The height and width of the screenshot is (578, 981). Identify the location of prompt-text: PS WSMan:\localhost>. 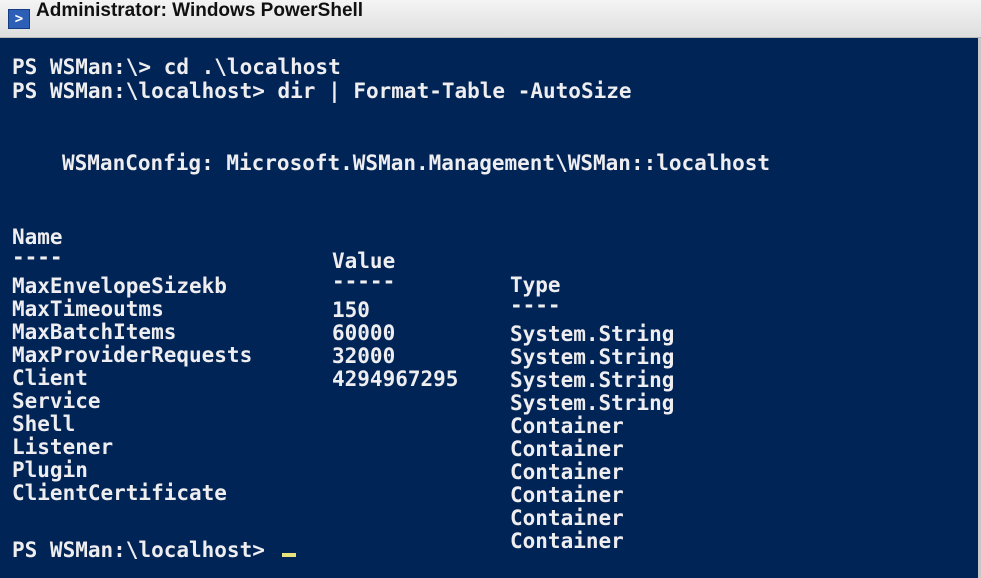
(138, 550).